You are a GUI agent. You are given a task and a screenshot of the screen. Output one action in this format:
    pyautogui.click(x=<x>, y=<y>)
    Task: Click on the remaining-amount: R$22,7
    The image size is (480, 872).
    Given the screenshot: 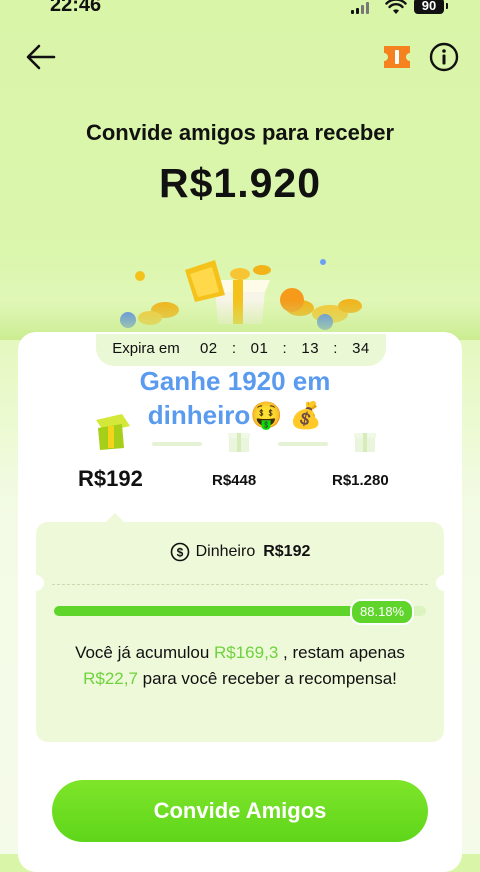 What is the action you would take?
    pyautogui.click(x=110, y=678)
    